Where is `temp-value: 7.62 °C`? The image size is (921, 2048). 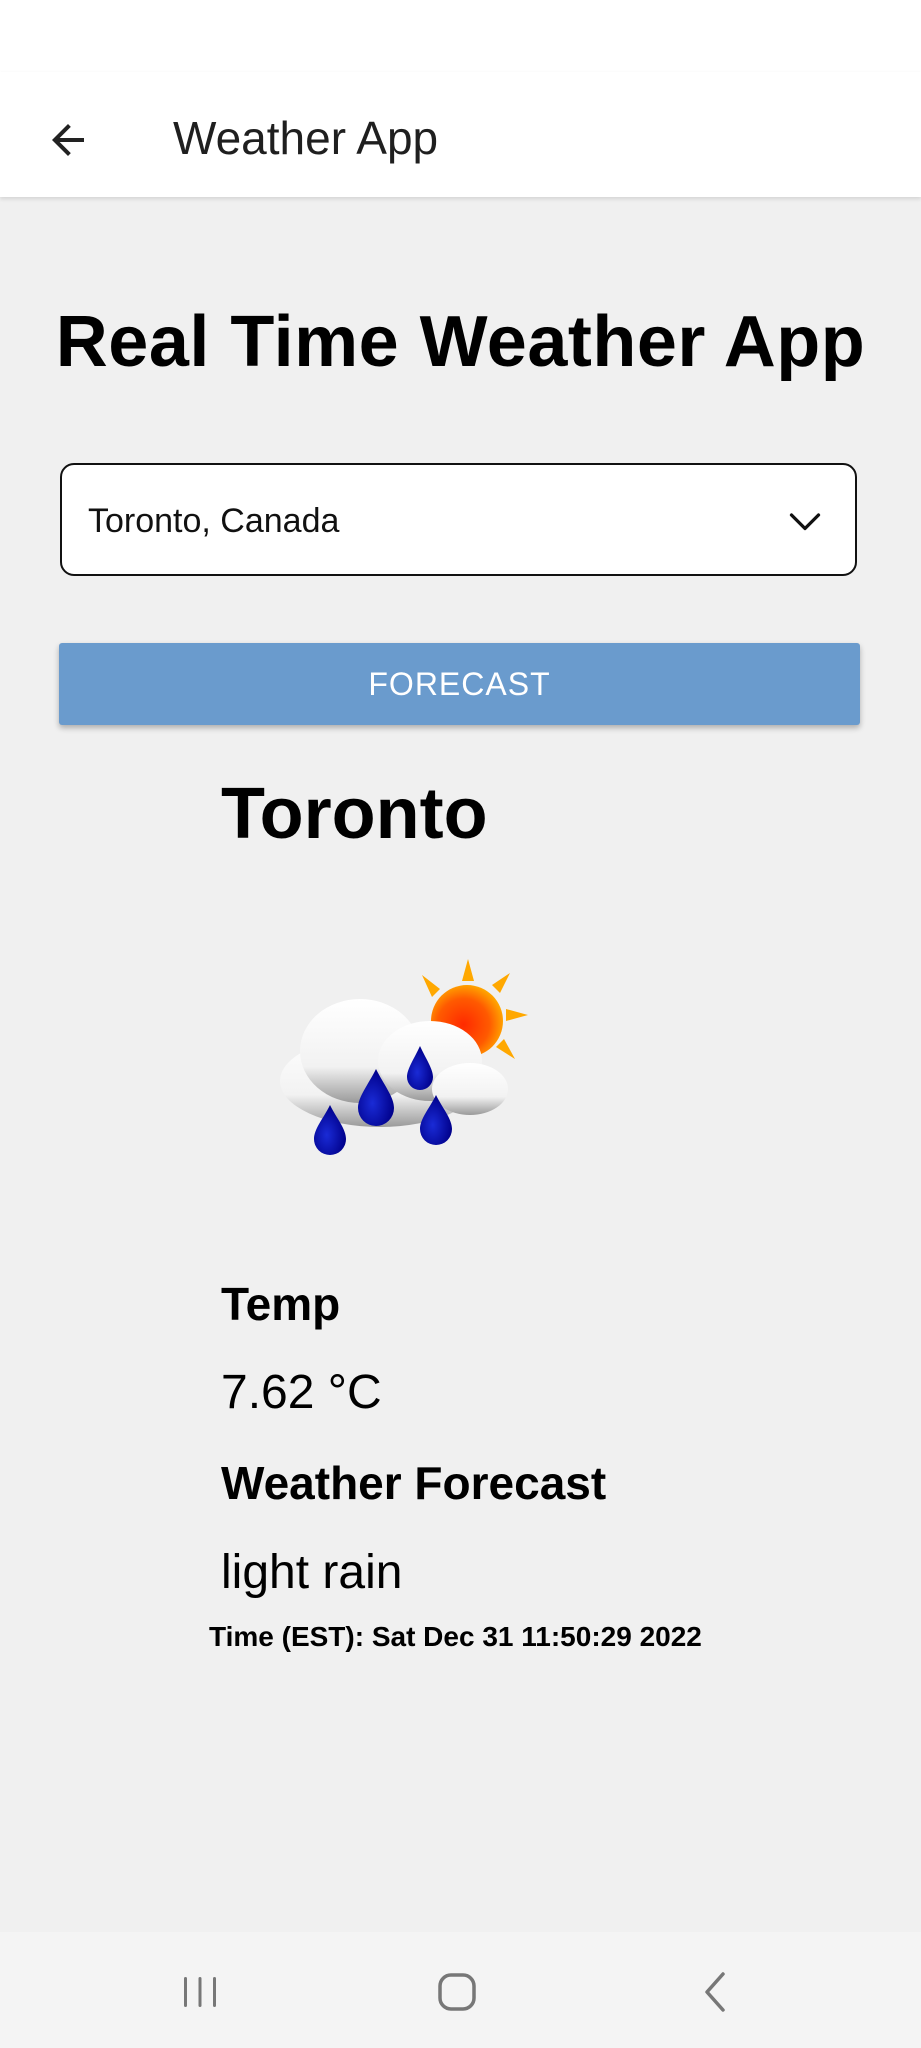 temp-value: 7.62 °C is located at coordinates (301, 1392).